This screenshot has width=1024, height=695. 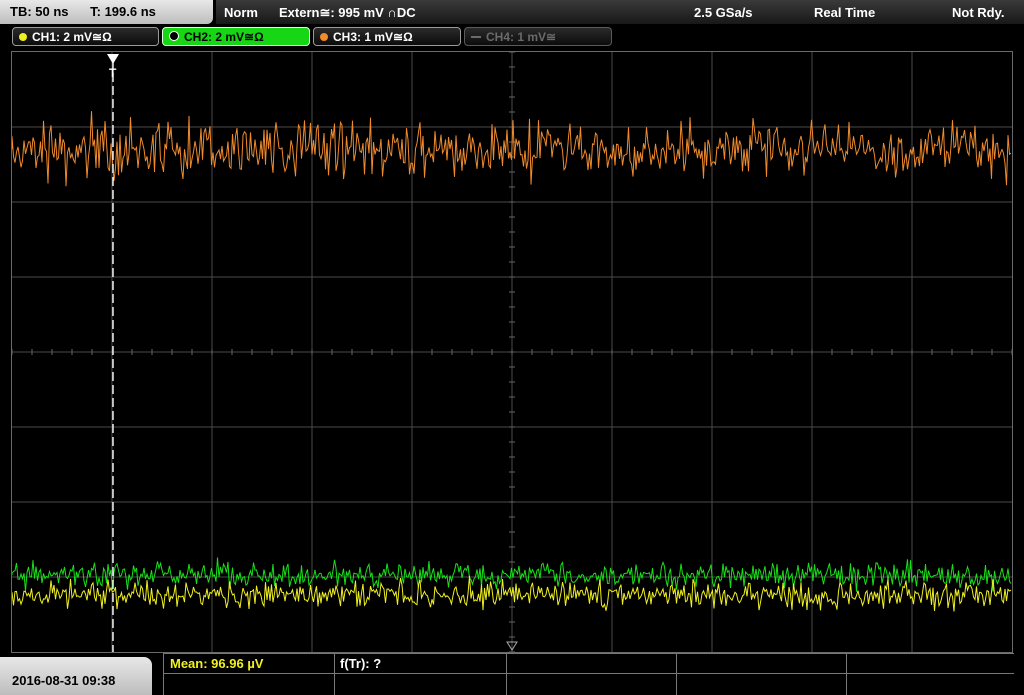 I want to click on channel-4-button: CH4: 1 mV≅, so click(x=538, y=36).